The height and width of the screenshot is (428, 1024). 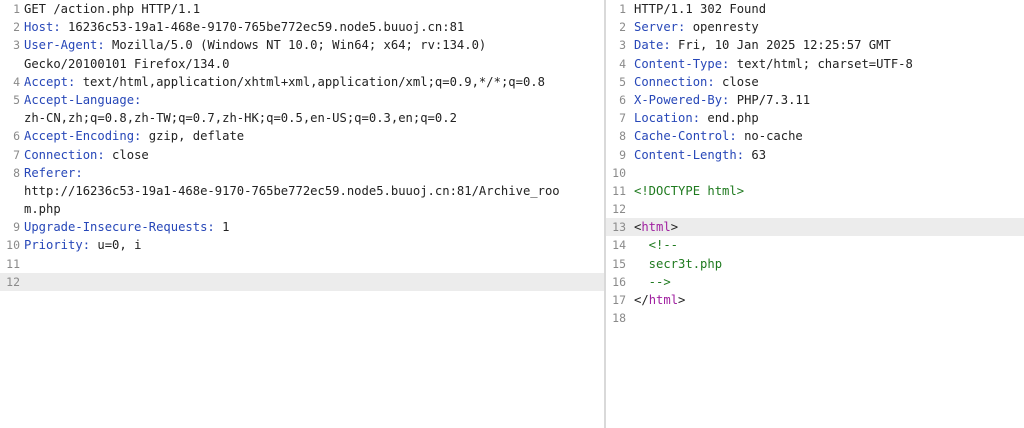 I want to click on response-line: 5 Connection: close, so click(x=815, y=82).